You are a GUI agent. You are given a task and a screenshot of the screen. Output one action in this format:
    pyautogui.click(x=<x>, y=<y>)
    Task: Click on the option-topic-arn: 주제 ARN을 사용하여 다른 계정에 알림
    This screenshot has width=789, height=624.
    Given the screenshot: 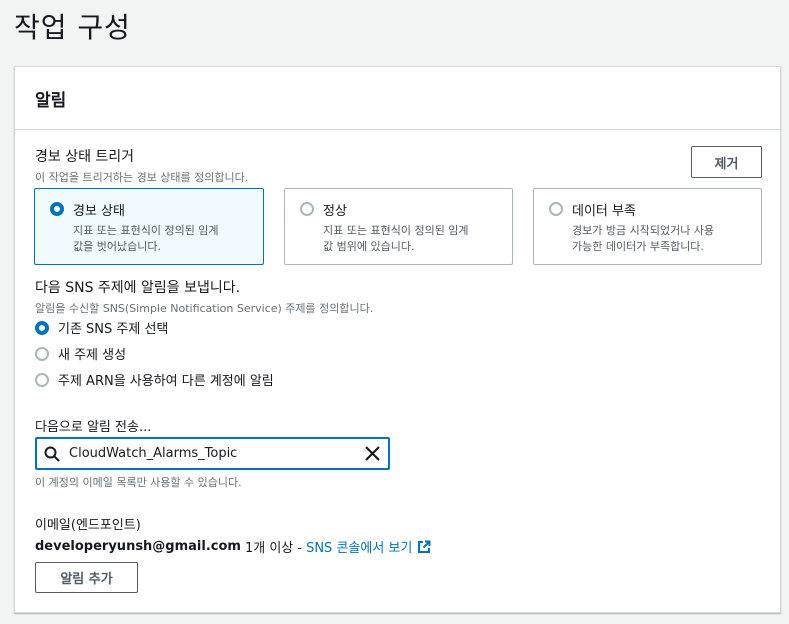 What is the action you would take?
    pyautogui.click(x=154, y=379)
    